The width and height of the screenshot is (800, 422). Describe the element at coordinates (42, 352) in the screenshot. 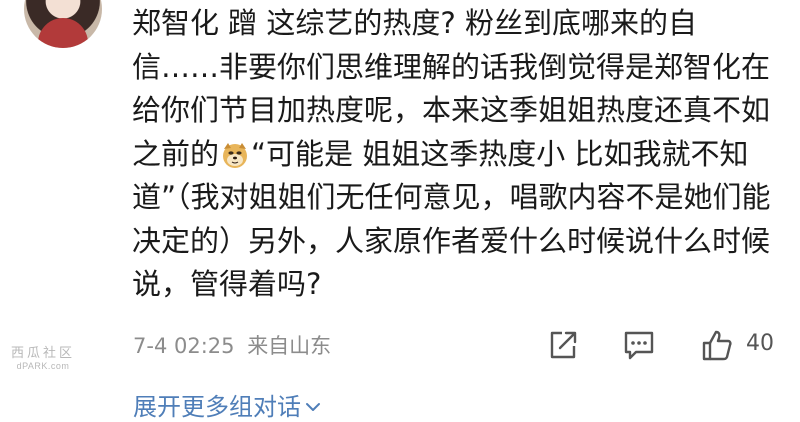

I see `watermark-line-1: 西瓜社区` at that location.